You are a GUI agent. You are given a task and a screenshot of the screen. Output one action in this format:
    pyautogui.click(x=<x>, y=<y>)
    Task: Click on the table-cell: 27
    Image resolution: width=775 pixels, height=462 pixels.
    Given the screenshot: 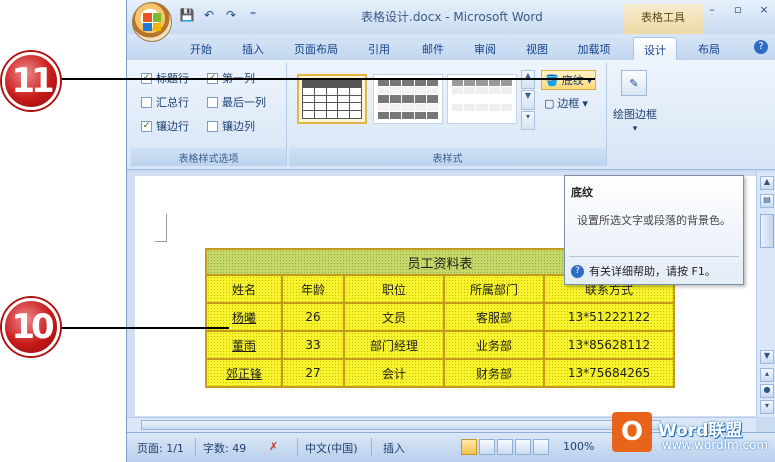 What is the action you would take?
    pyautogui.click(x=313, y=373)
    